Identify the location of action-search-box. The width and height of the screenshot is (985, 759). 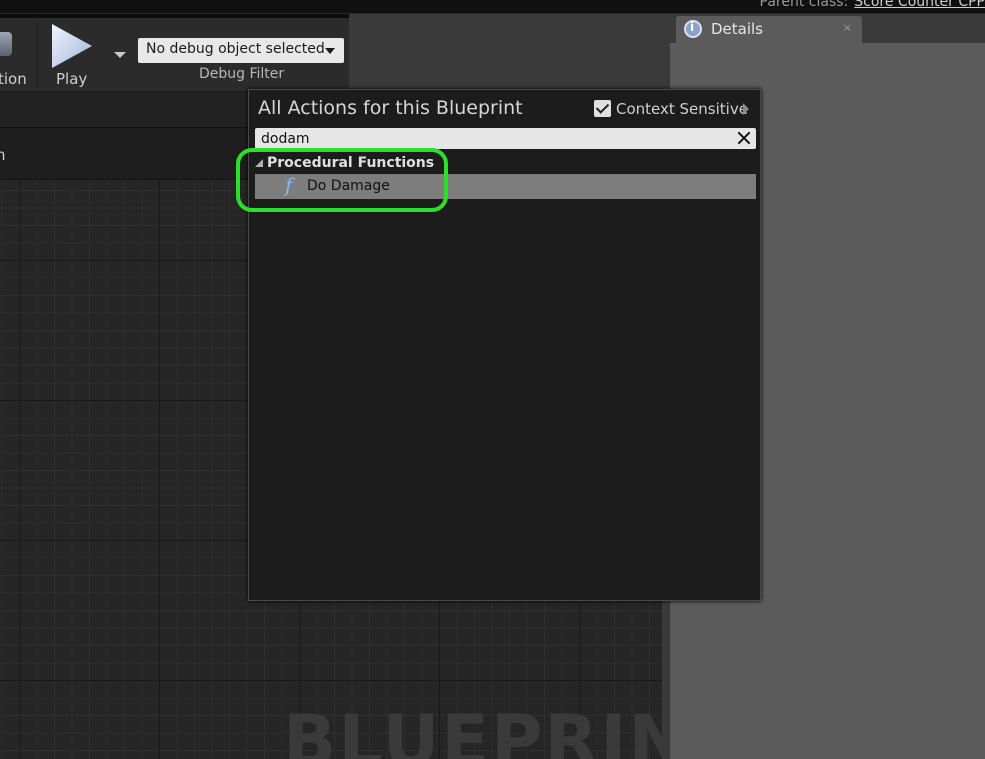
(505, 138).